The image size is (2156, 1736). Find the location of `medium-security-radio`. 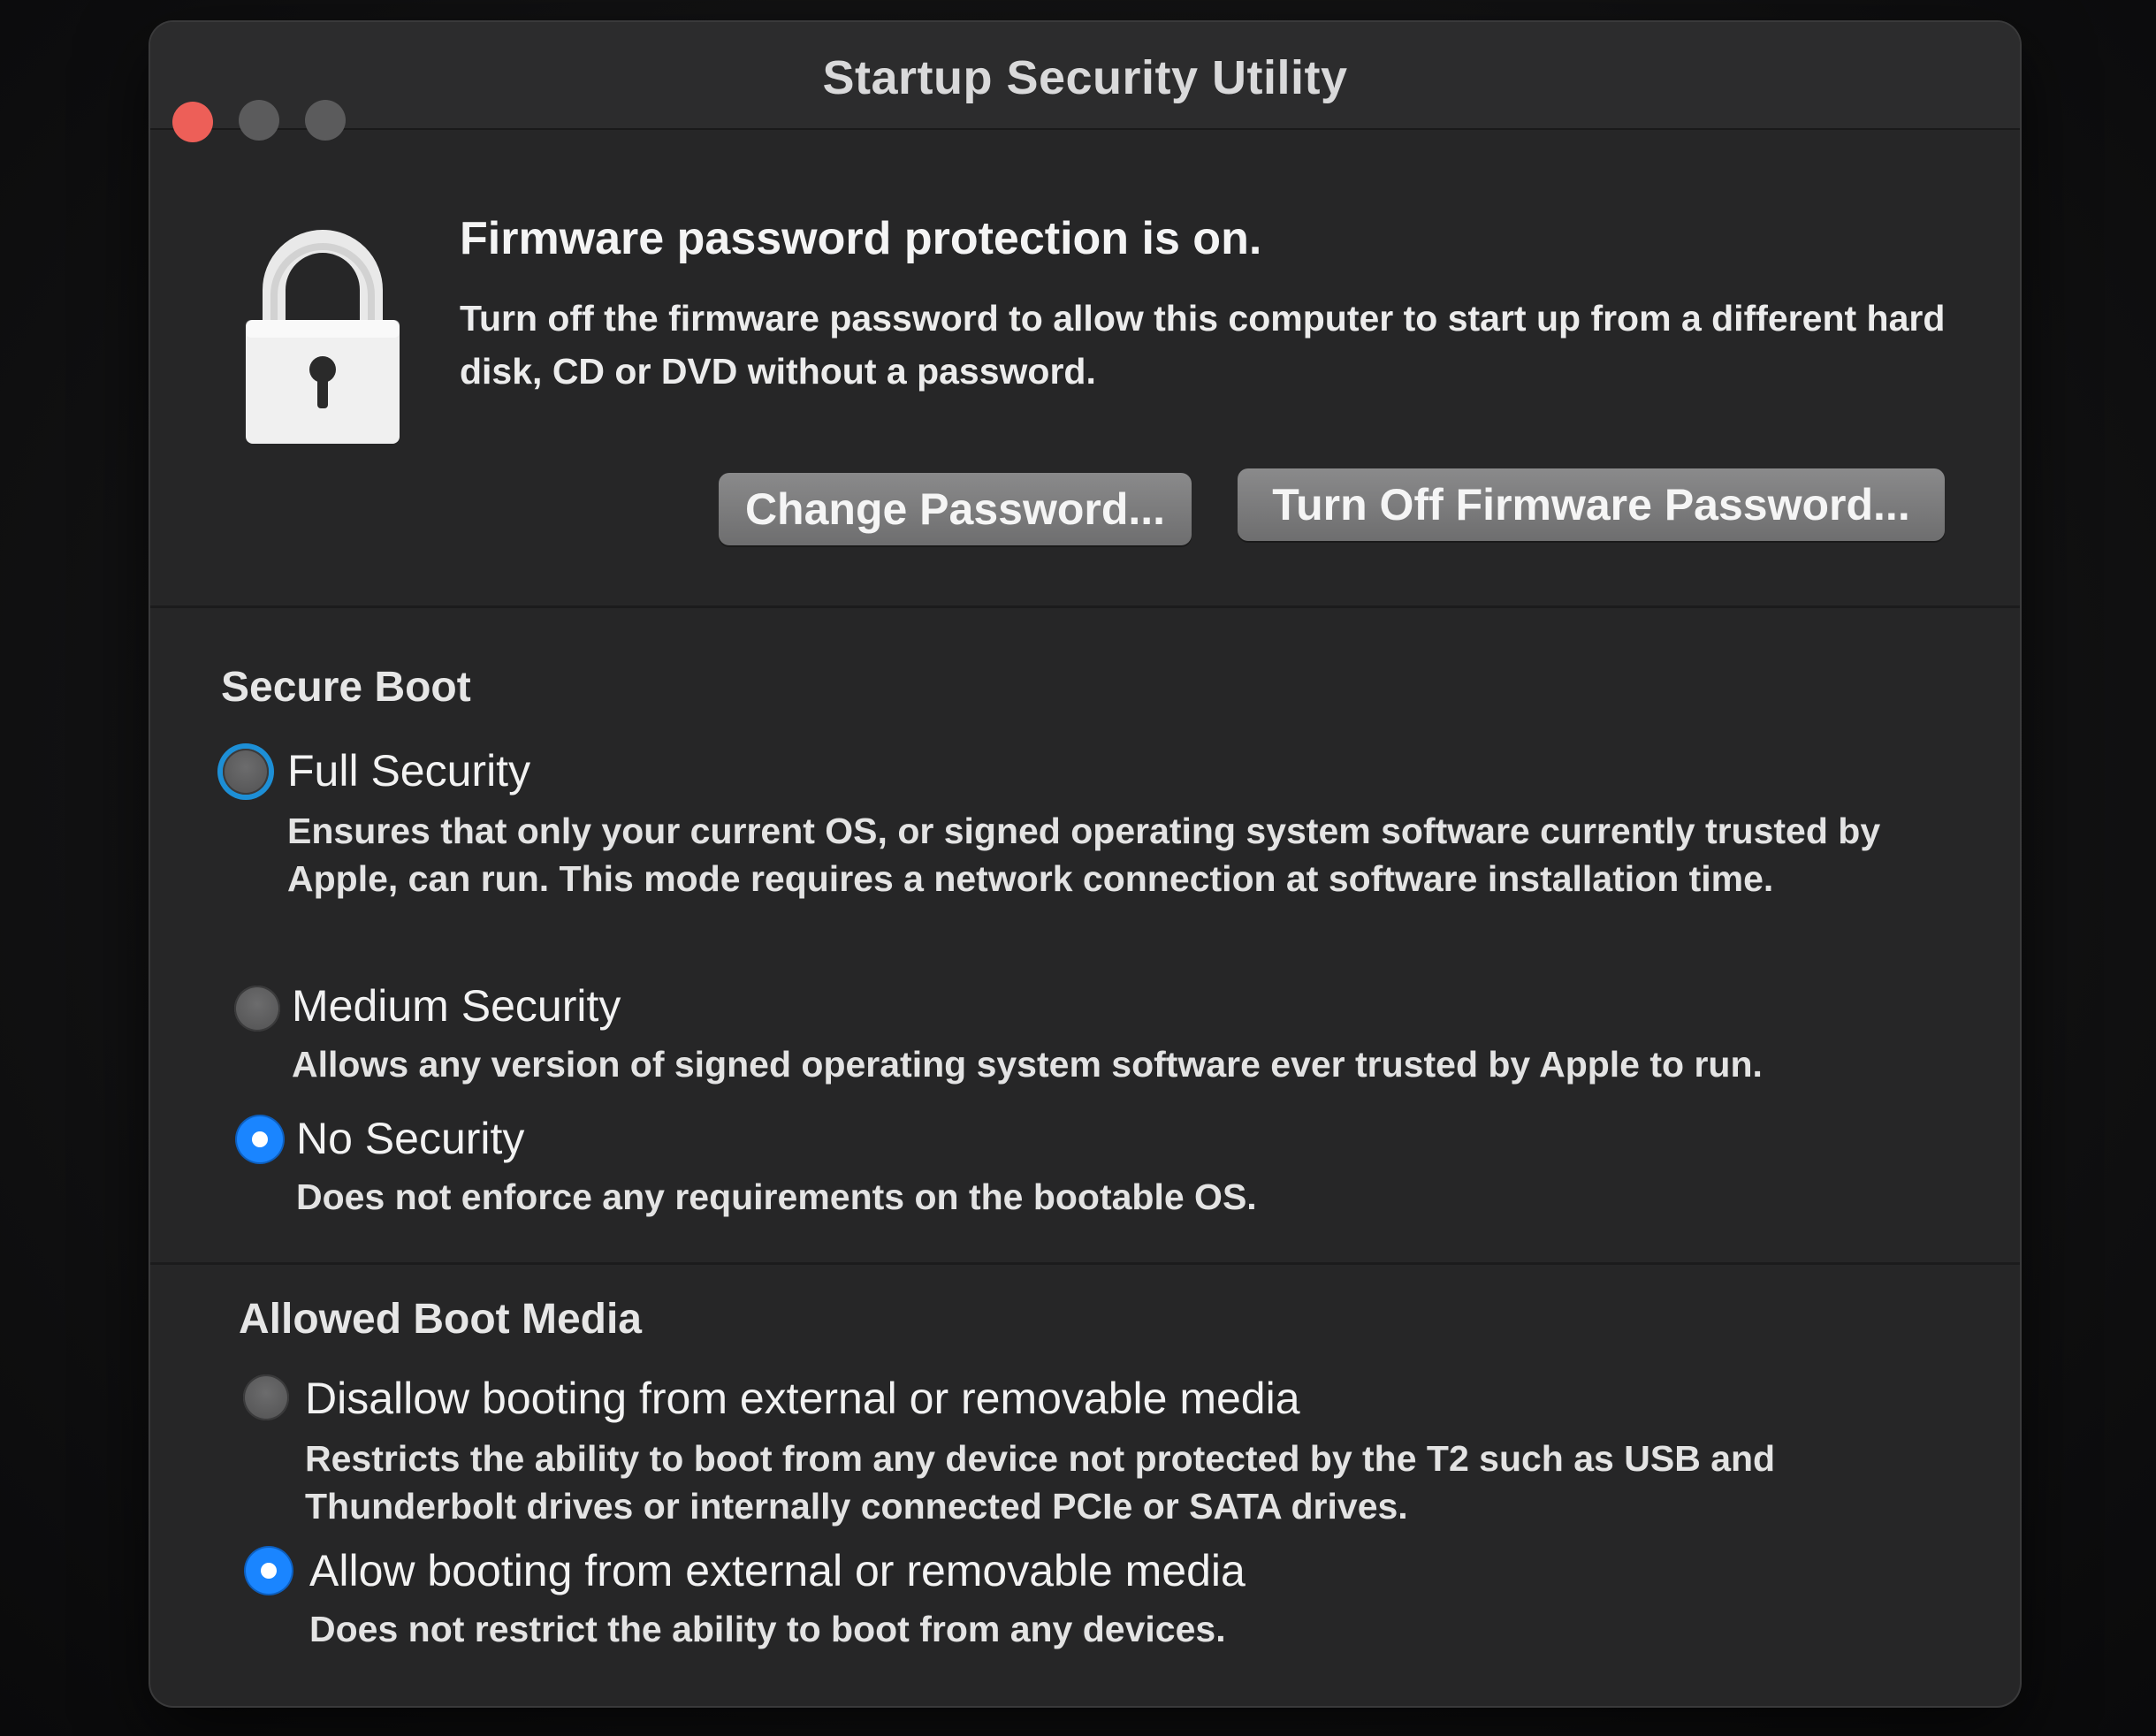

medium-security-radio is located at coordinates (257, 1009).